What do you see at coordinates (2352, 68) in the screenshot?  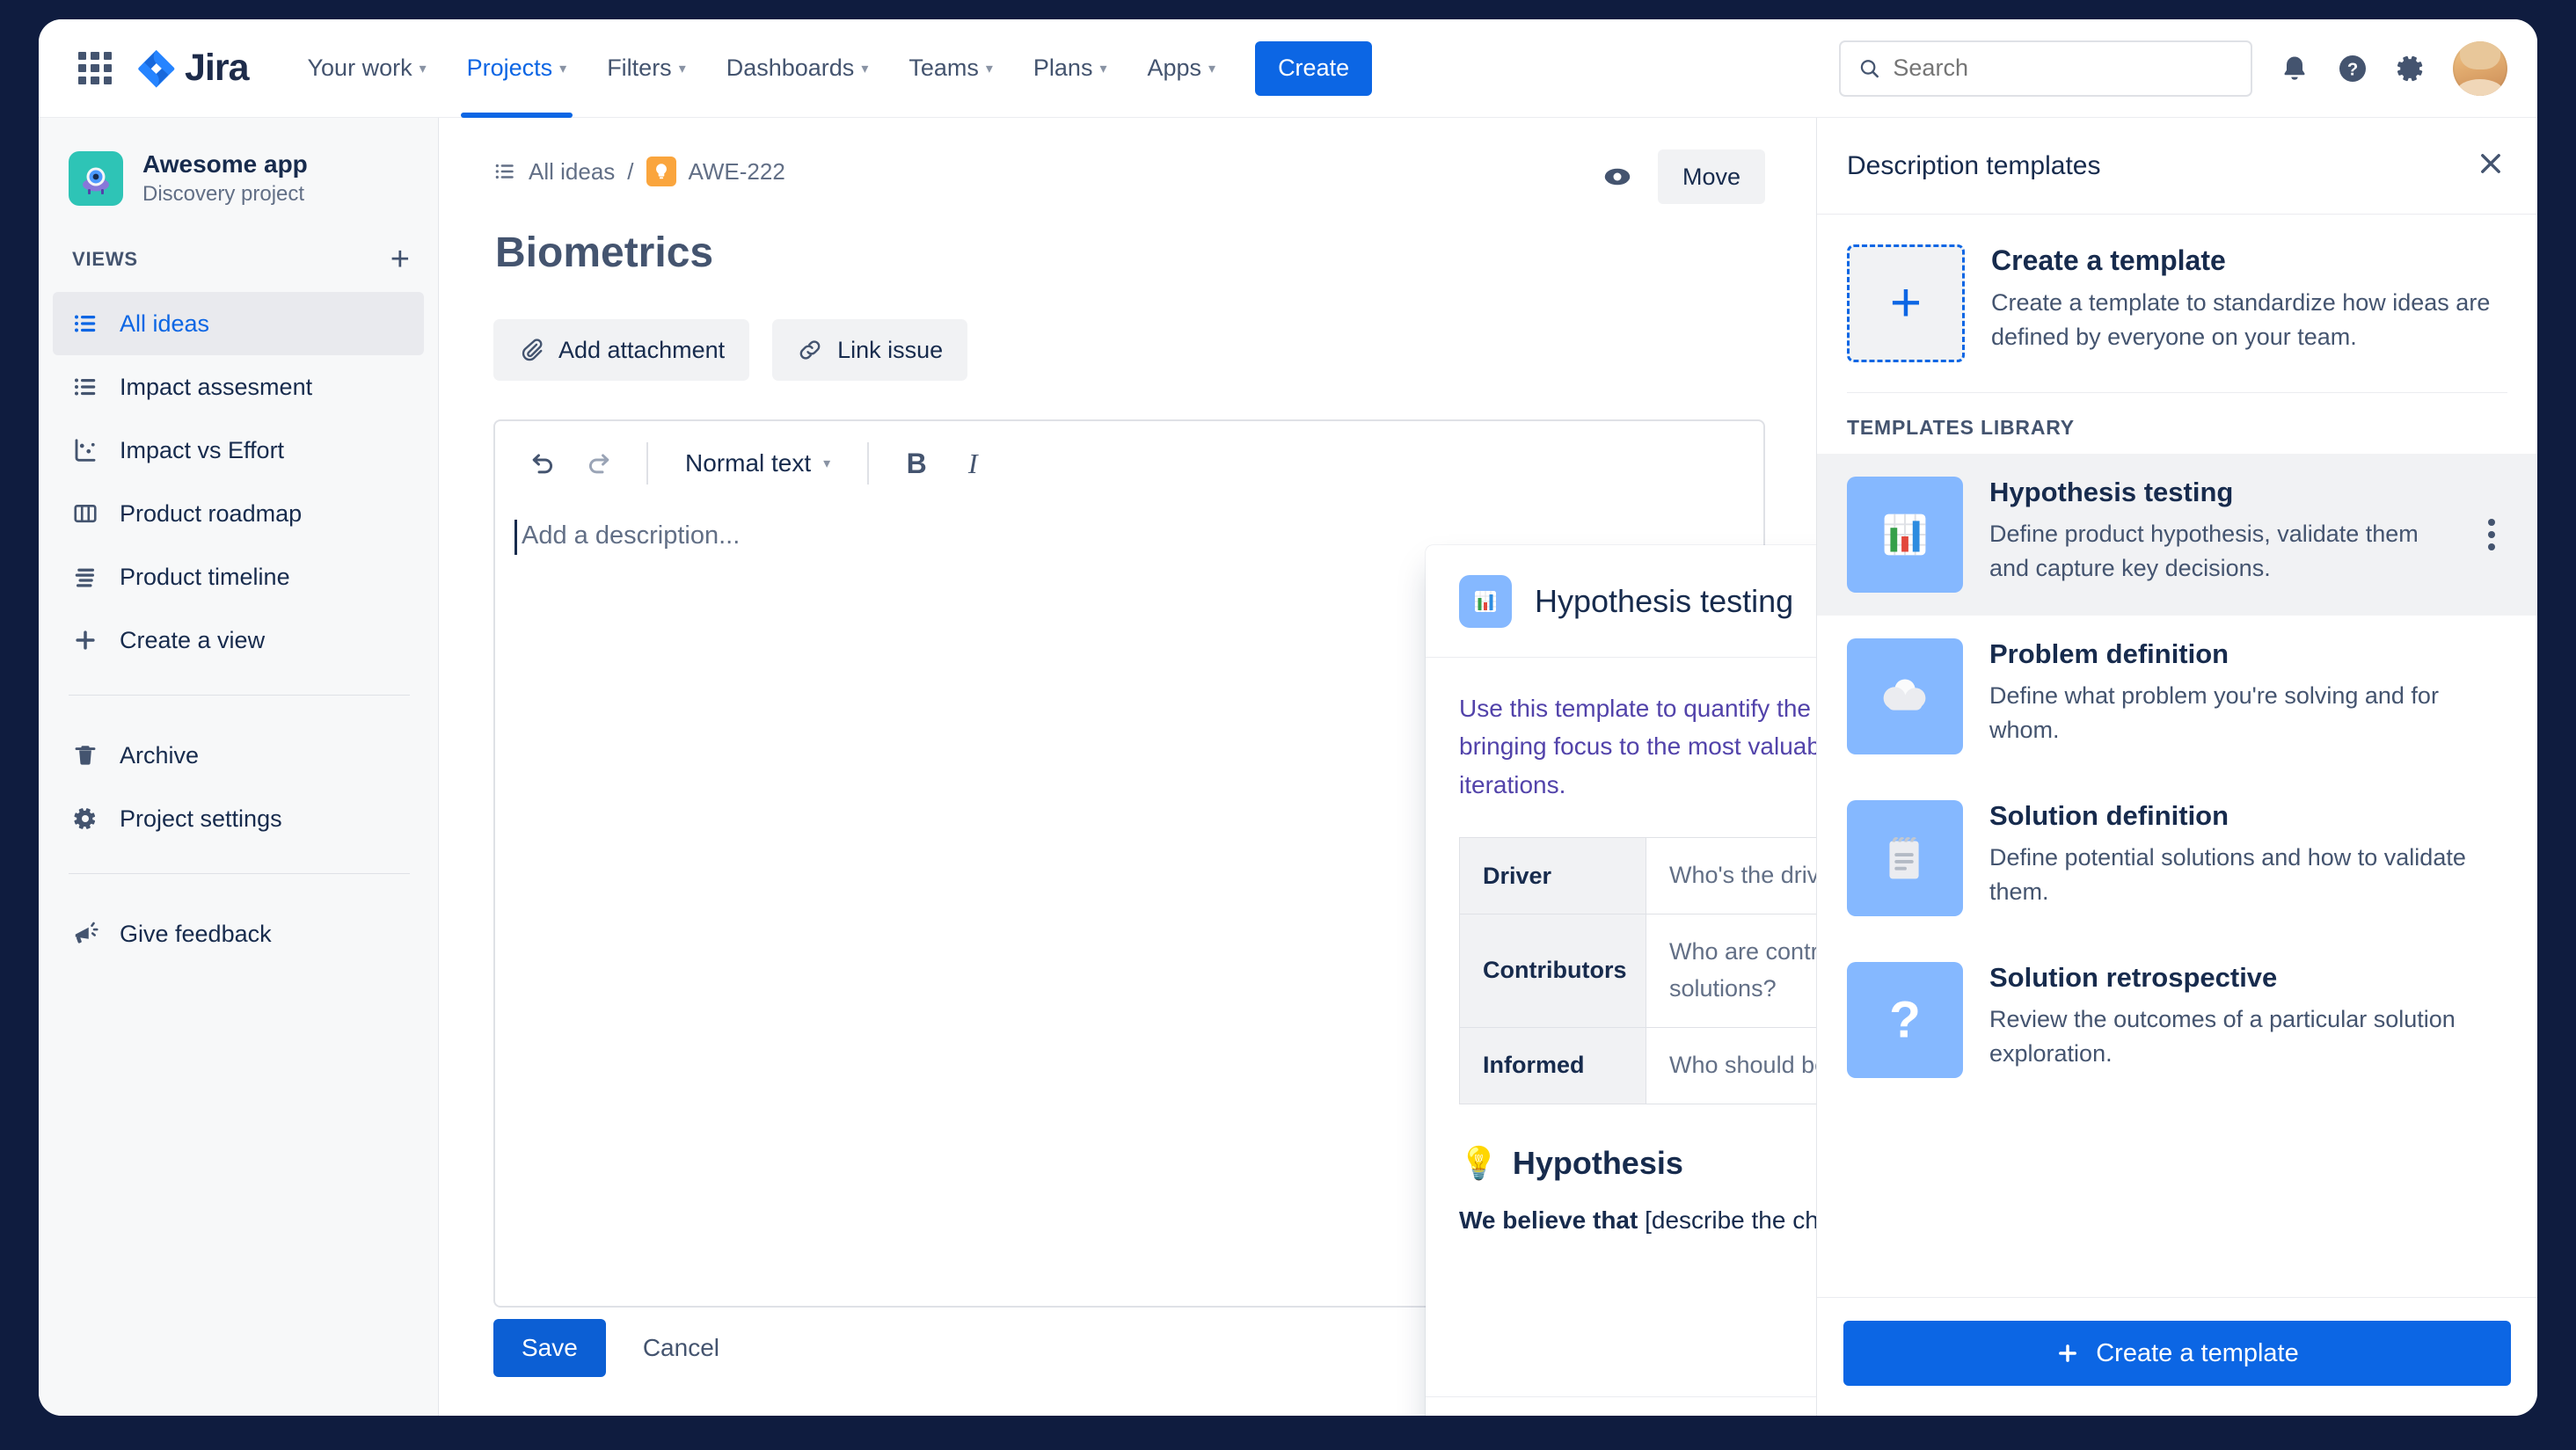 I see `help-icon: ?` at bounding box center [2352, 68].